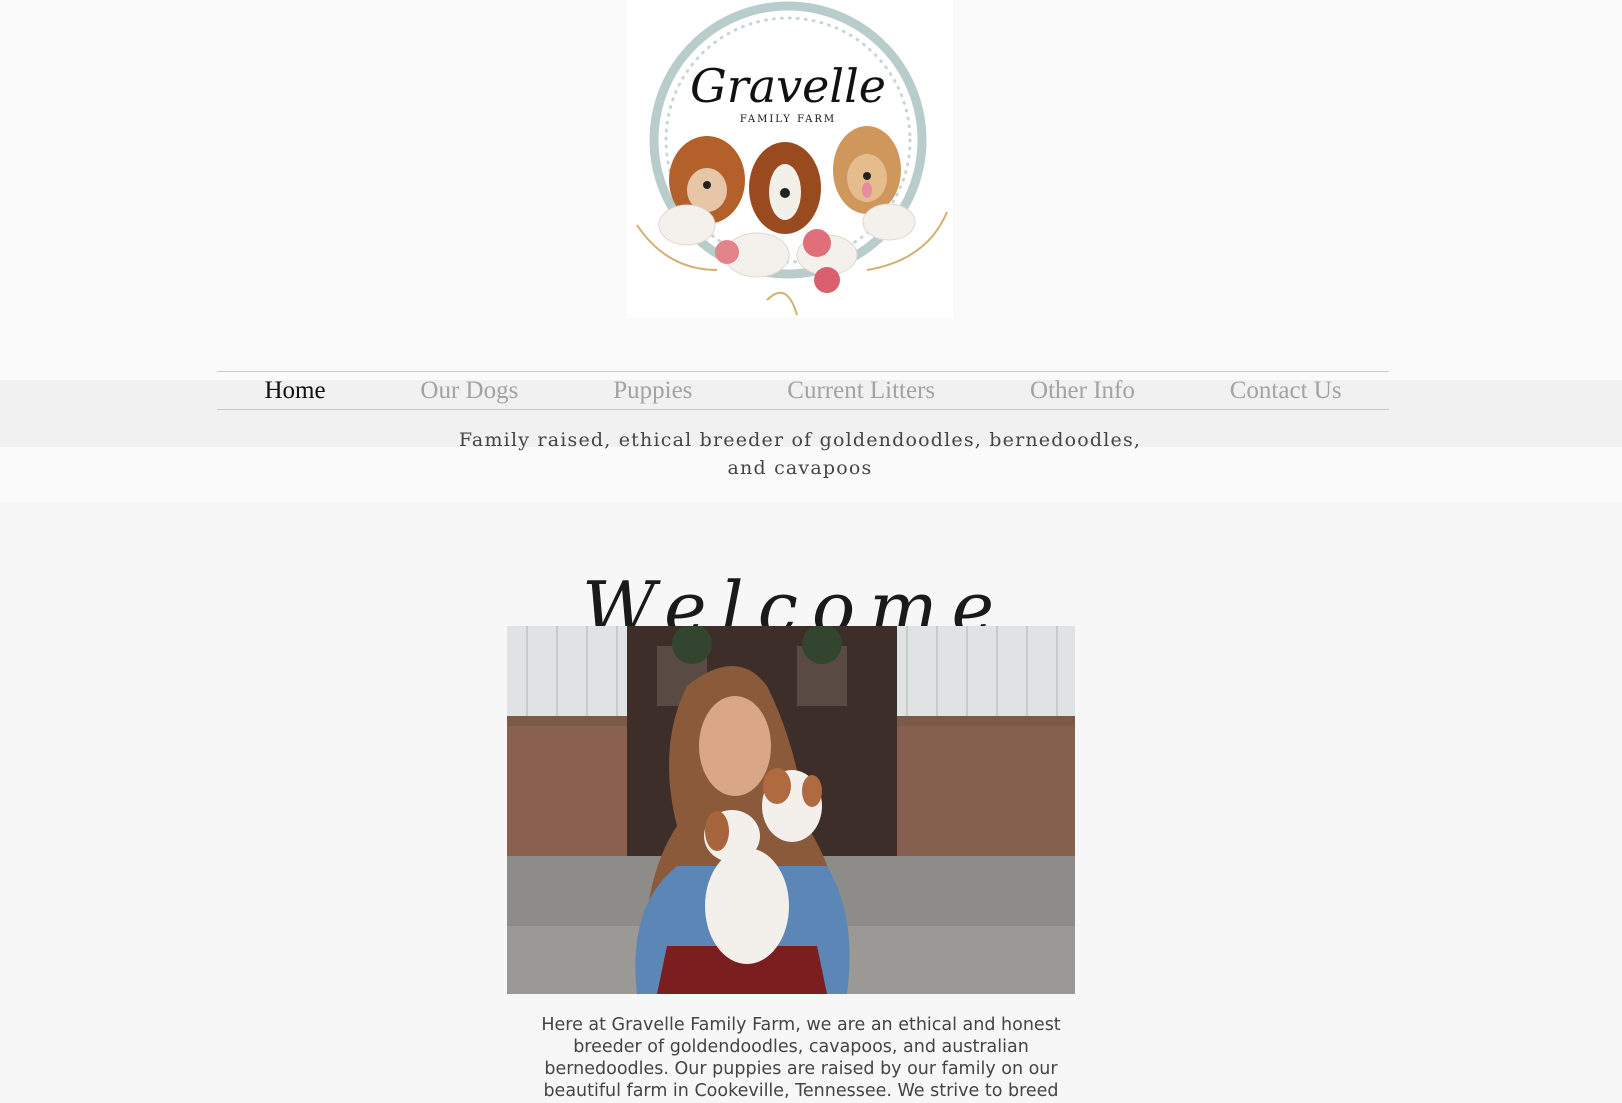 This screenshot has height=1103, width=1622. I want to click on logo-subtitle: FAMILY FARM, so click(788, 119).